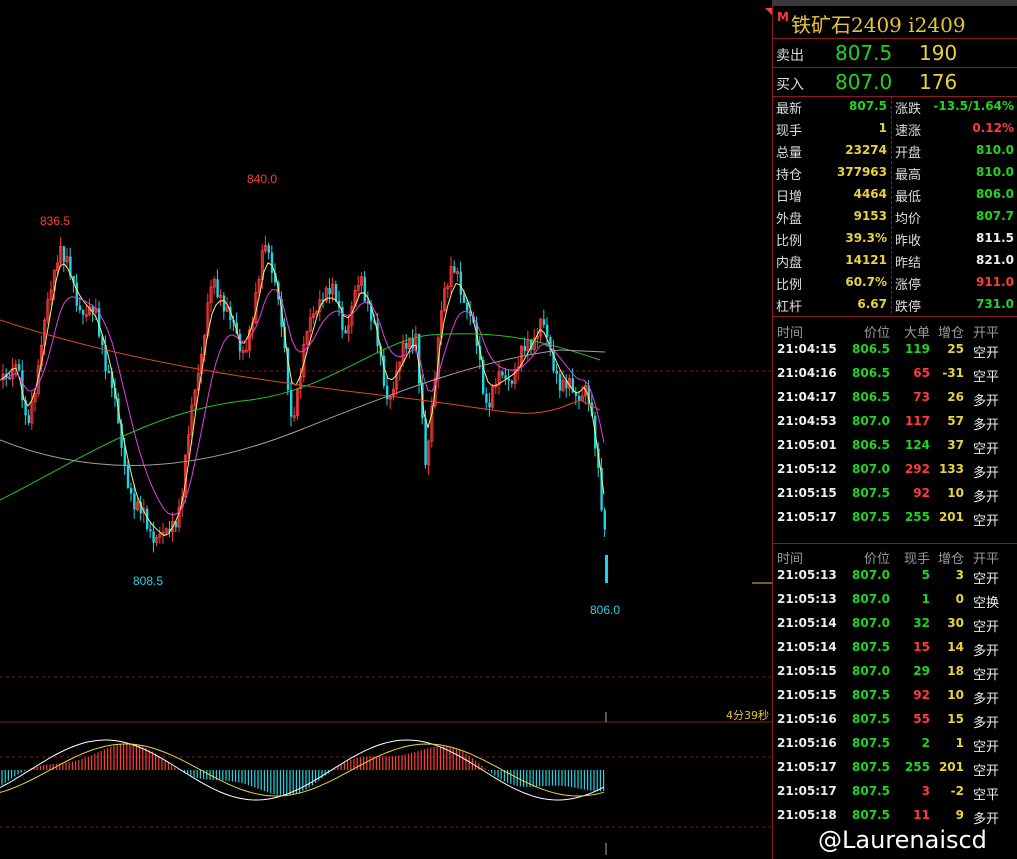  What do you see at coordinates (895, 472) in the screenshot?
I see `table-row: 21:05:12 807.0 292 133 多开` at bounding box center [895, 472].